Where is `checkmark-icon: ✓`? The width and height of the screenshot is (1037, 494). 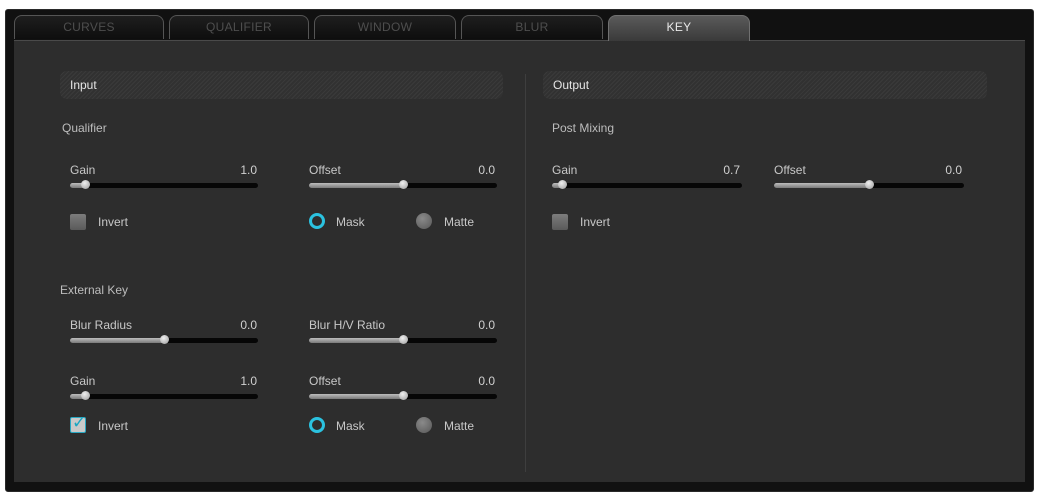
checkmark-icon: ✓ is located at coordinates (79, 422).